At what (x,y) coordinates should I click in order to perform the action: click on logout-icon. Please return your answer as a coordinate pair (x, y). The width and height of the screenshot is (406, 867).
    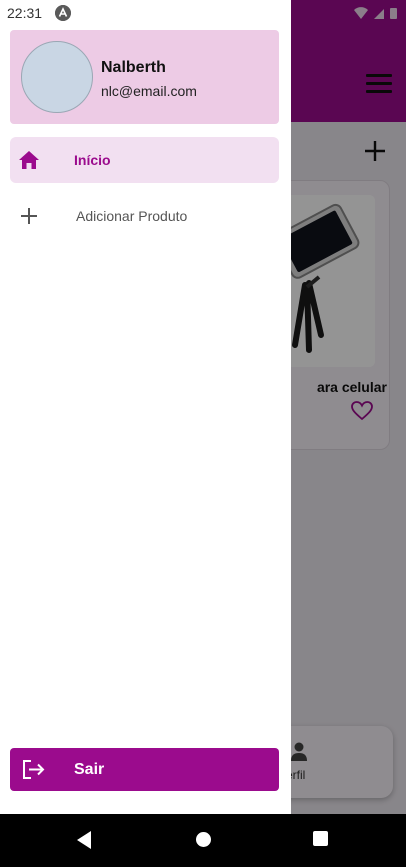
    Looking at the image, I should click on (34, 769).